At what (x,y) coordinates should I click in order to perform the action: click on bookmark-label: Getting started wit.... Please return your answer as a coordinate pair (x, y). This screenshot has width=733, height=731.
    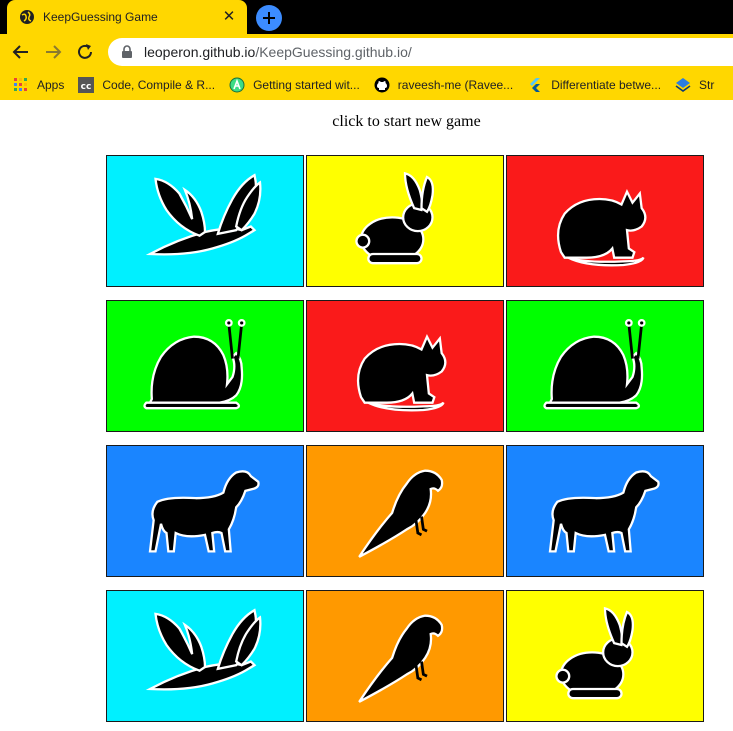
    Looking at the image, I should click on (306, 85).